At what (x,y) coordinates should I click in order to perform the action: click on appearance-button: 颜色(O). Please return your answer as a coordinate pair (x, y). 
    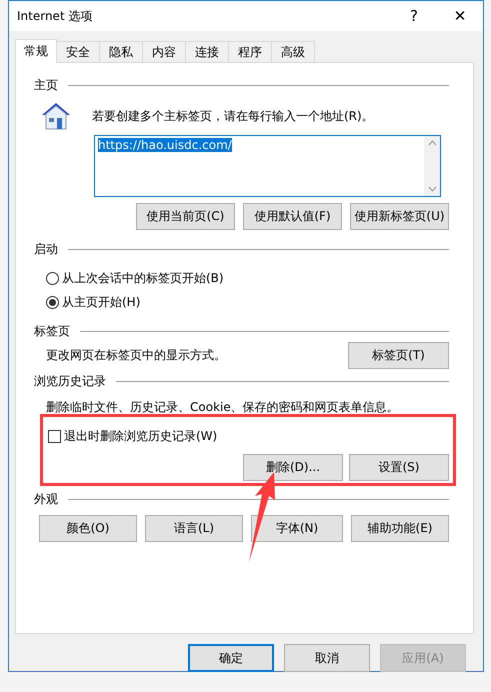
    Looking at the image, I should click on (88, 528).